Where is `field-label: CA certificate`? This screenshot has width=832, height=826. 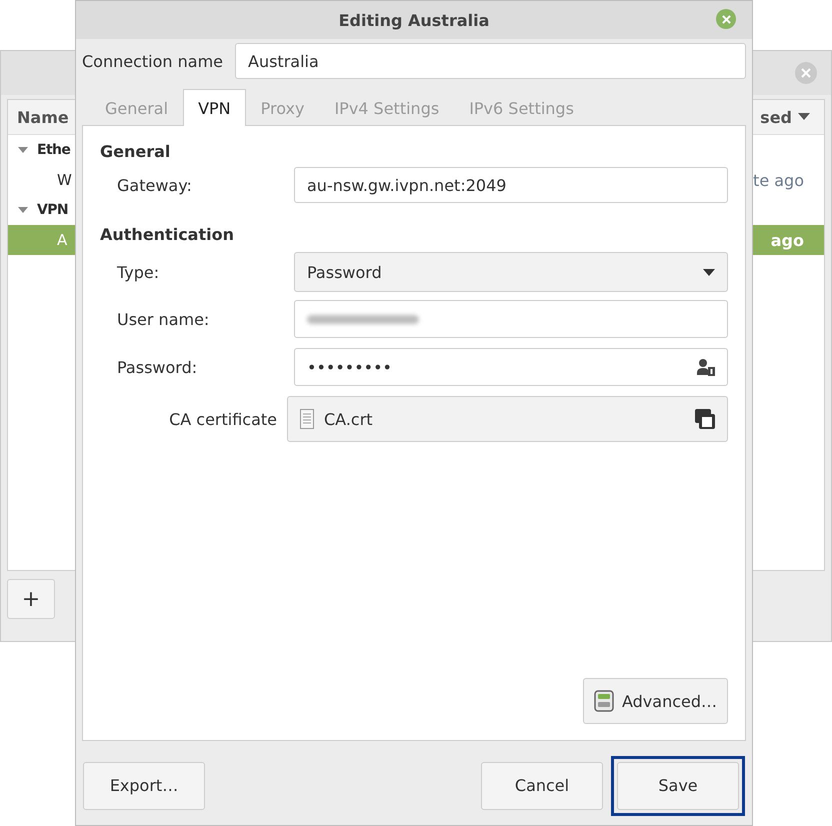
field-label: CA certificate is located at coordinates (223, 419).